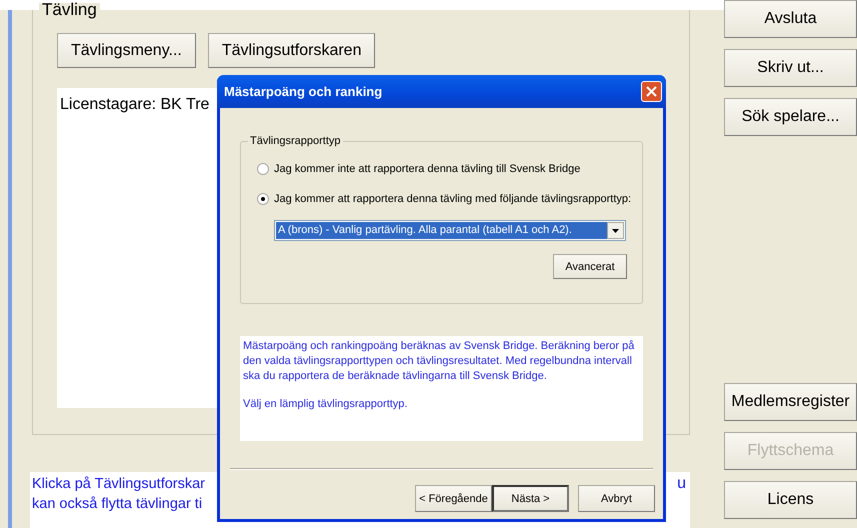 The height and width of the screenshot is (528, 857). Describe the element at coordinates (304, 91) in the screenshot. I see `dialog-title: Mästarpoäng och ranking` at that location.